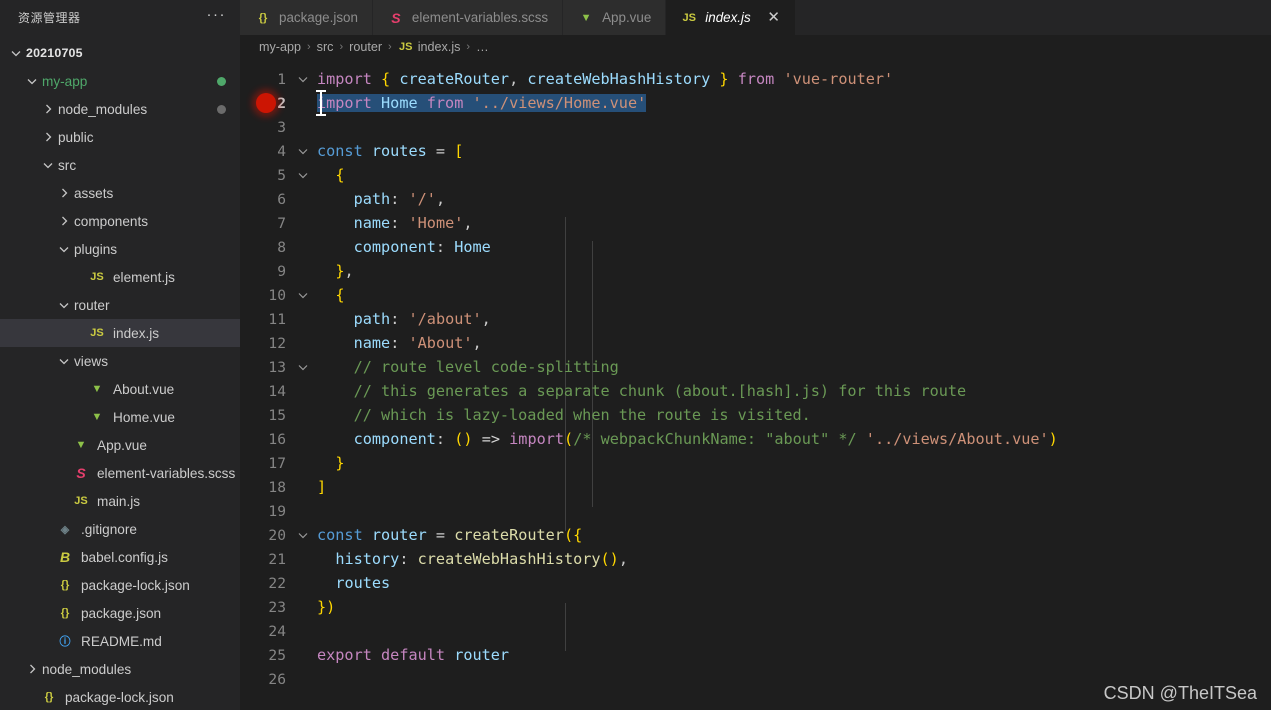 The height and width of the screenshot is (710, 1271). Describe the element at coordinates (755, 583) in the screenshot. I see `code-line-22: 22 routes` at that location.